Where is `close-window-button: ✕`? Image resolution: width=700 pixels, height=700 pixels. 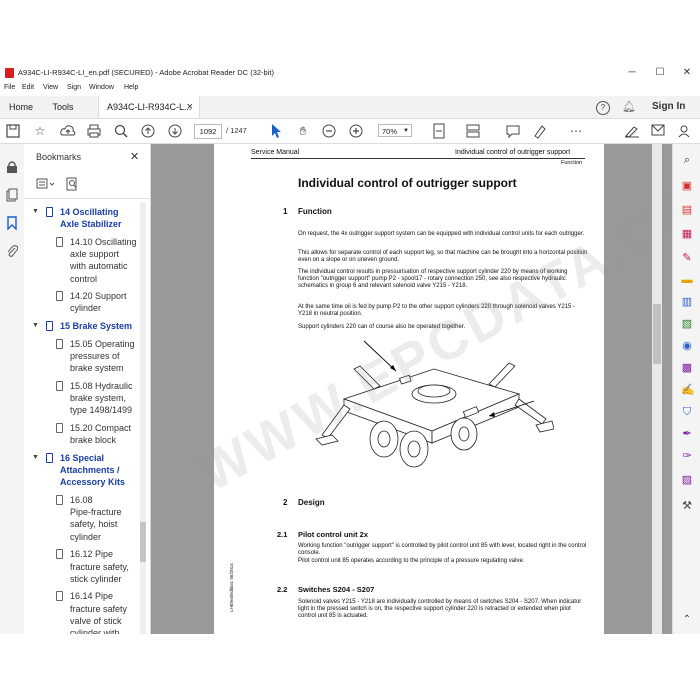 close-window-button: ✕ is located at coordinates (687, 73).